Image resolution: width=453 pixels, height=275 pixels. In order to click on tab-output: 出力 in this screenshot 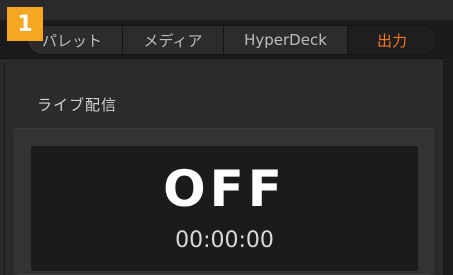, I will do `click(392, 40)`.